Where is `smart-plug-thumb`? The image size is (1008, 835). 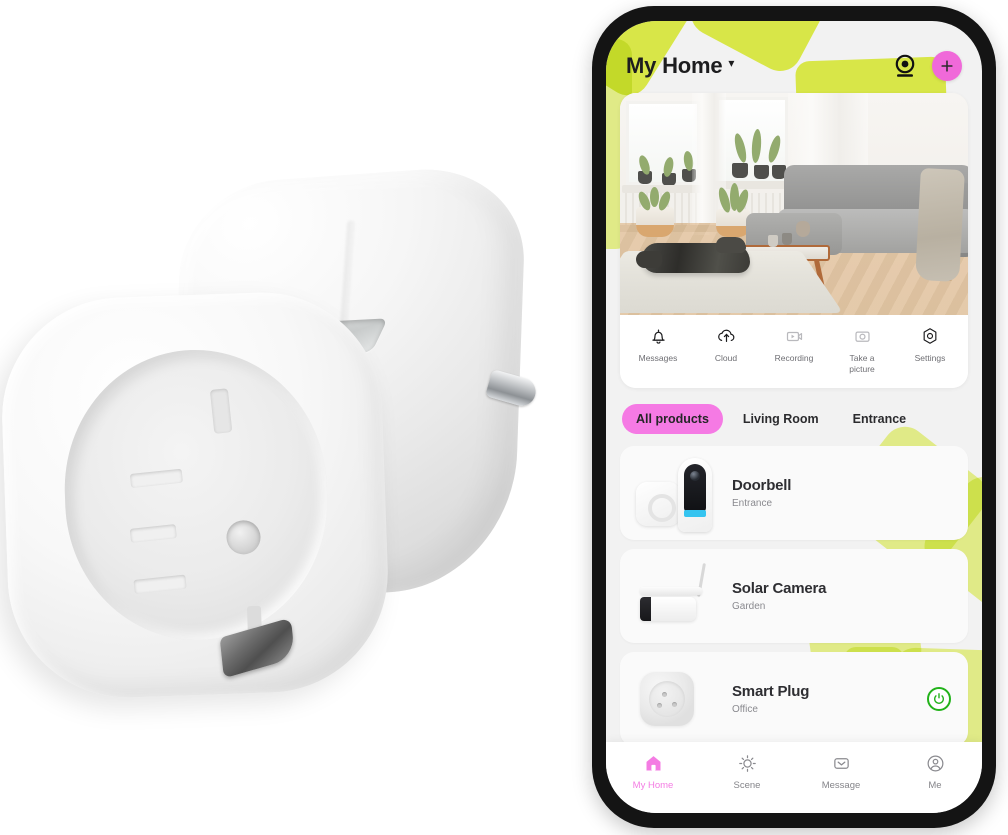
smart-plug-thumb is located at coordinates (680, 699).